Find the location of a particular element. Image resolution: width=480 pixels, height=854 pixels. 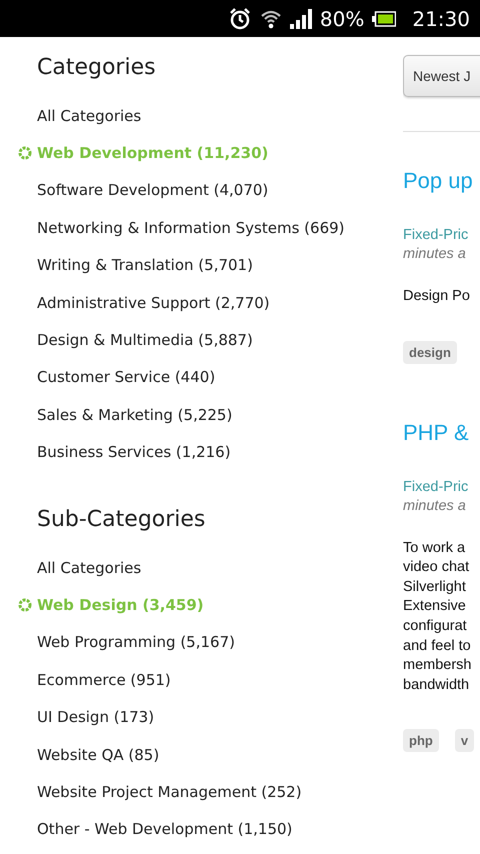

category-link: Website QA (85) is located at coordinates (98, 755).